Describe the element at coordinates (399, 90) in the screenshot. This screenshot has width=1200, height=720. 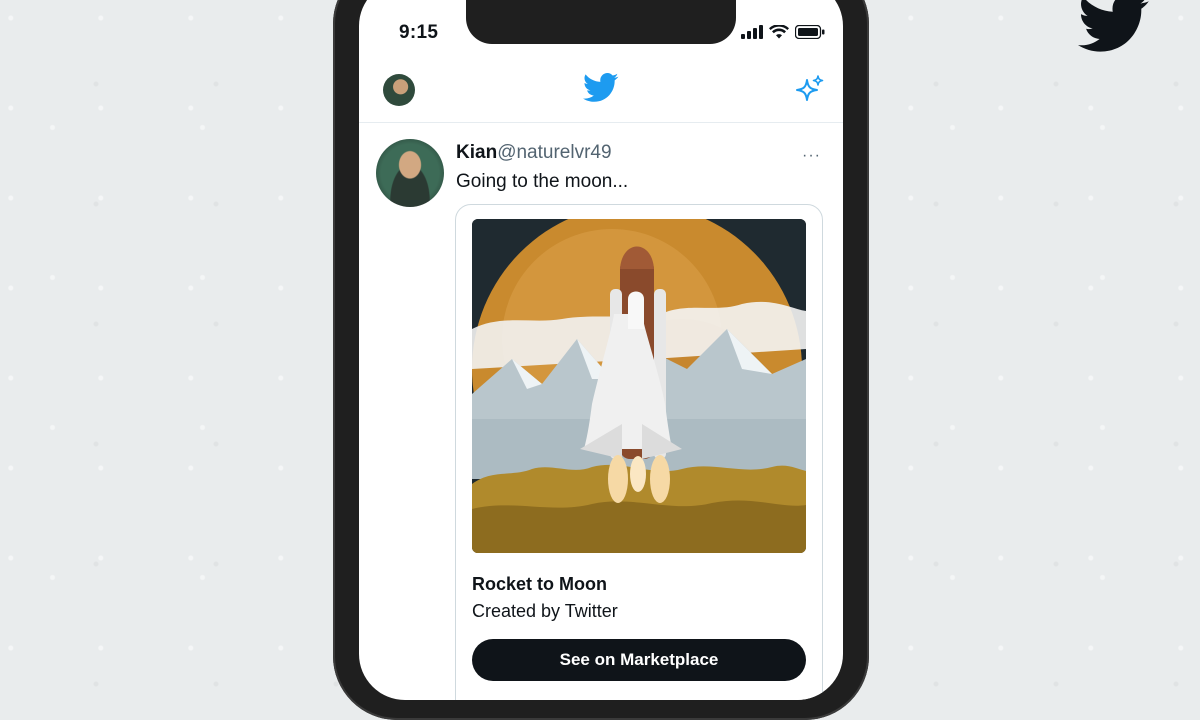
I see `profile-avatar-button` at that location.